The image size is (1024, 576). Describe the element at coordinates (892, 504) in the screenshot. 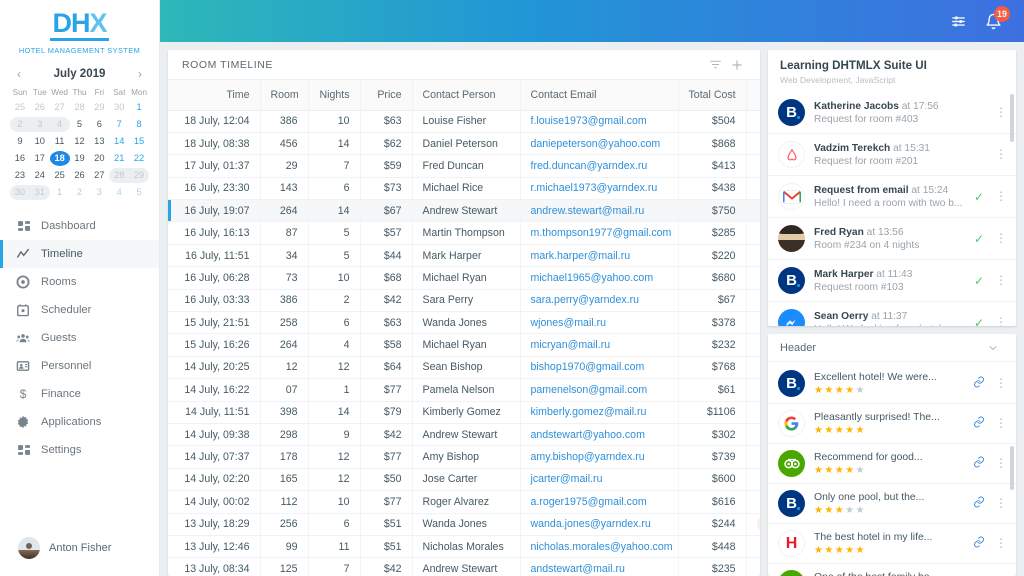

I see `review-item: B Only one pool, but the... ★★★★★ ⋮` at that location.